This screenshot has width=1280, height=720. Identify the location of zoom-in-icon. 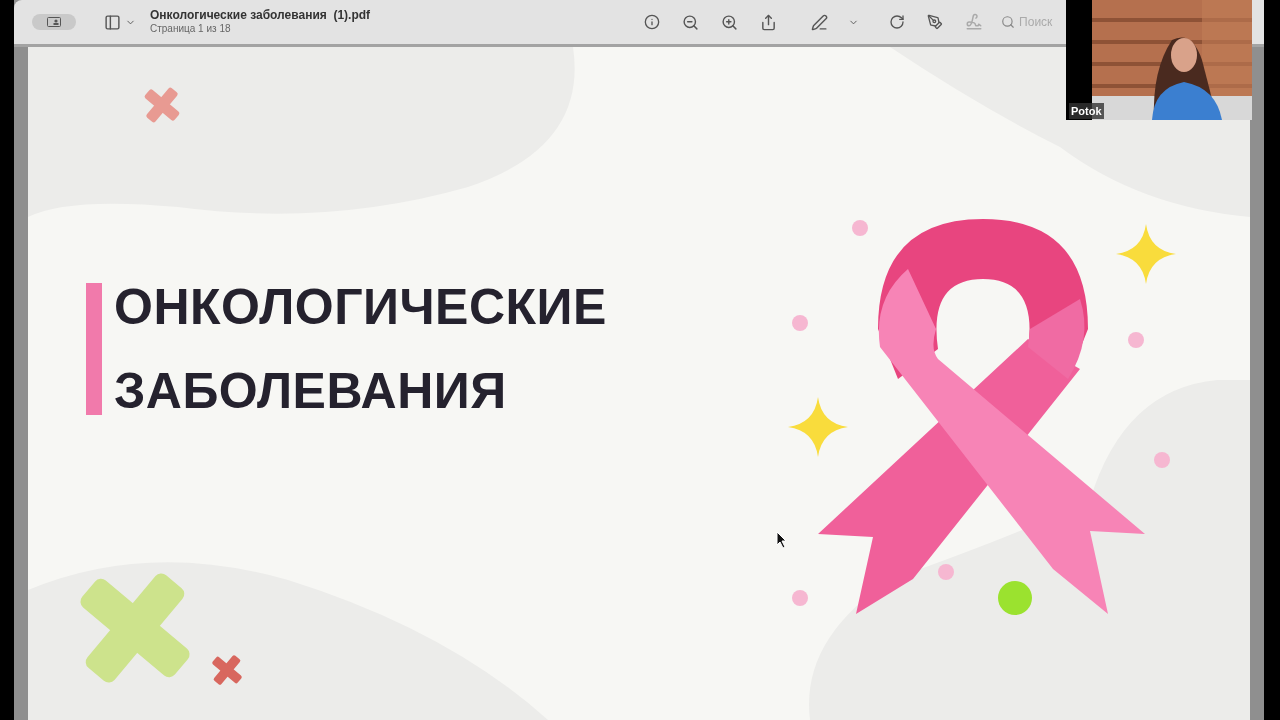
(730, 22).